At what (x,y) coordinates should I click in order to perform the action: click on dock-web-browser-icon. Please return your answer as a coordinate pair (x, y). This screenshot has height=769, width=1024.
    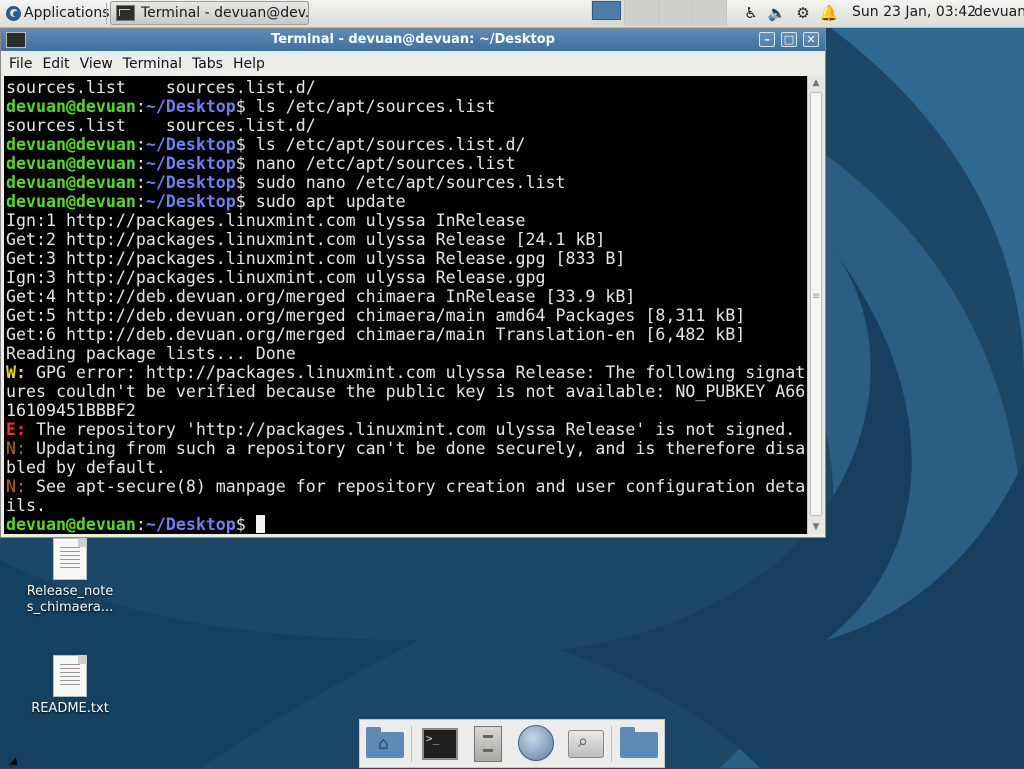
    Looking at the image, I should click on (536, 744).